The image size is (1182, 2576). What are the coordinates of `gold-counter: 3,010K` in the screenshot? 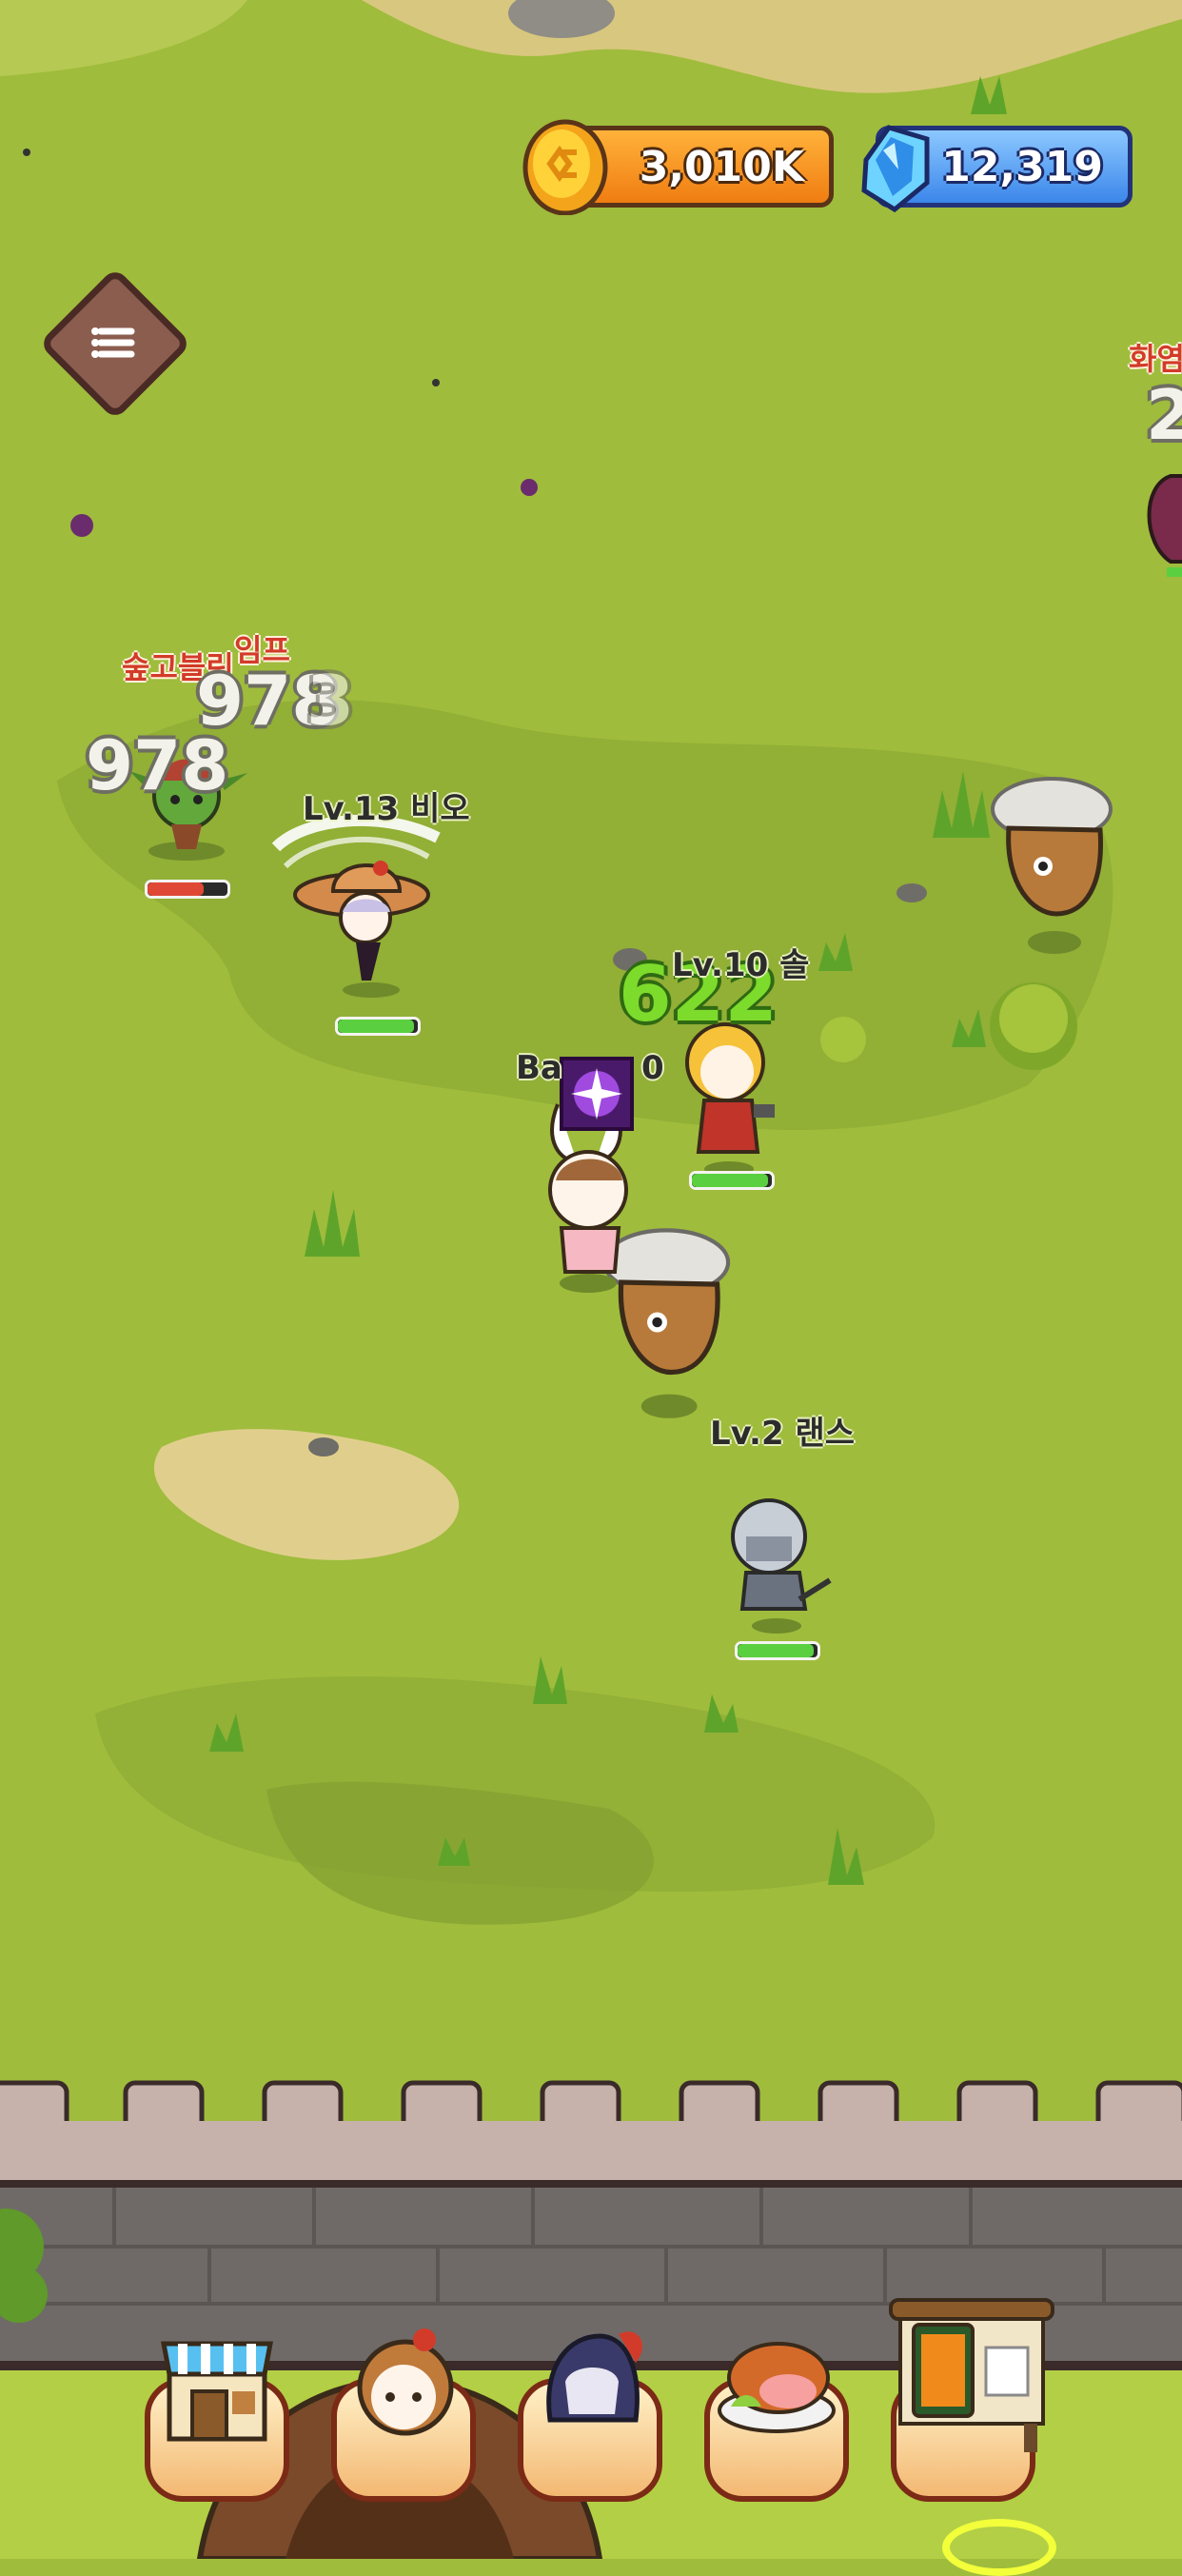 It's located at (702, 167).